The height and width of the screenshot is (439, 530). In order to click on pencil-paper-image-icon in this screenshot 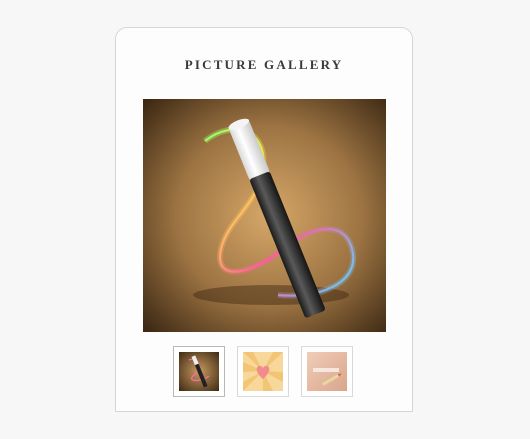, I will do `click(327, 371)`.